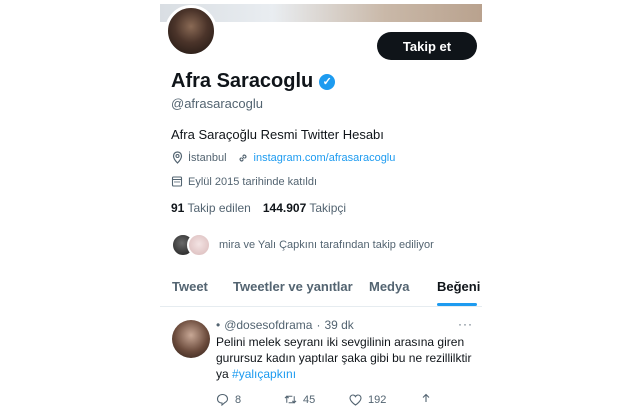  I want to click on joined-date: Eylül 2015 tarihinde katıldı, so click(253, 181).